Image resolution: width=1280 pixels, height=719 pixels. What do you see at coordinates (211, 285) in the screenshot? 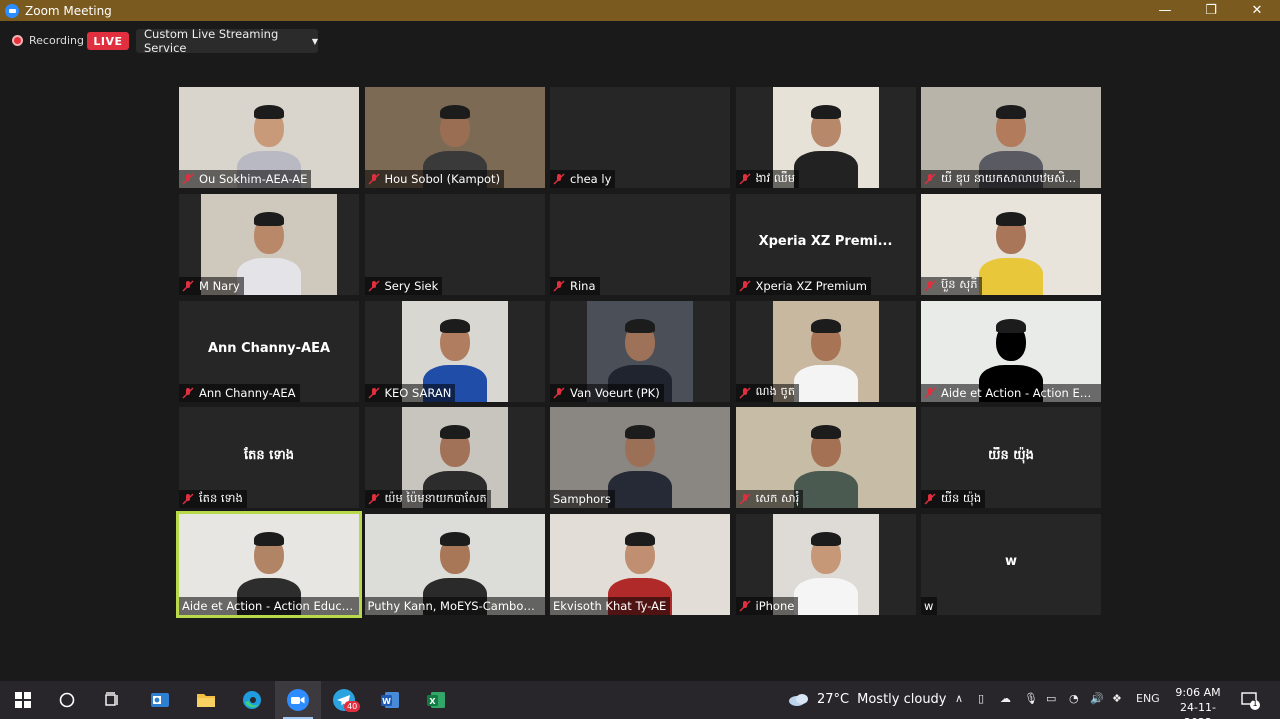
I see `participant-name-label: M Nary` at bounding box center [211, 285].